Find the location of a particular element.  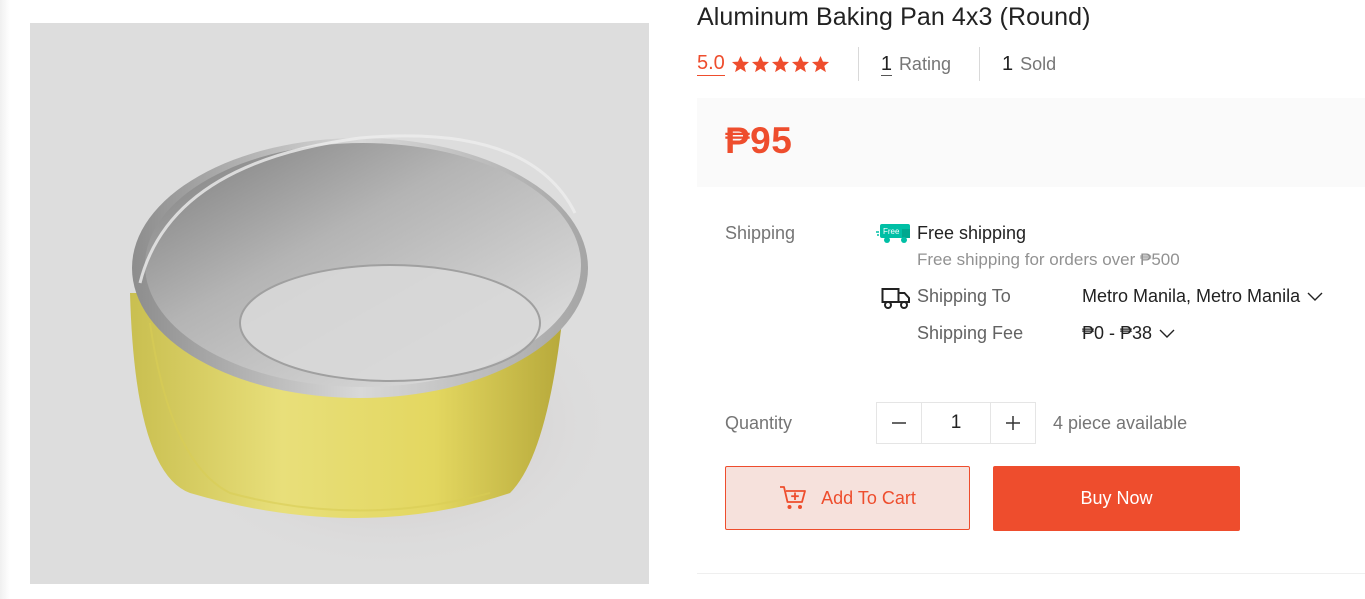

sold-label: Sold is located at coordinates (1038, 63).